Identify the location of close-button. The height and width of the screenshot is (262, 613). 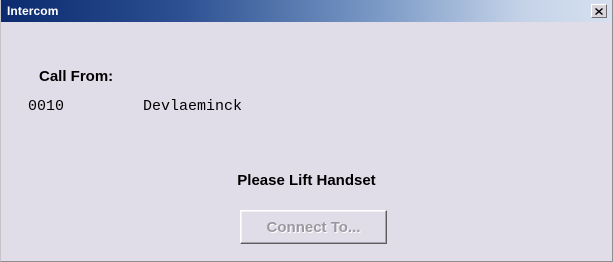
(599, 11).